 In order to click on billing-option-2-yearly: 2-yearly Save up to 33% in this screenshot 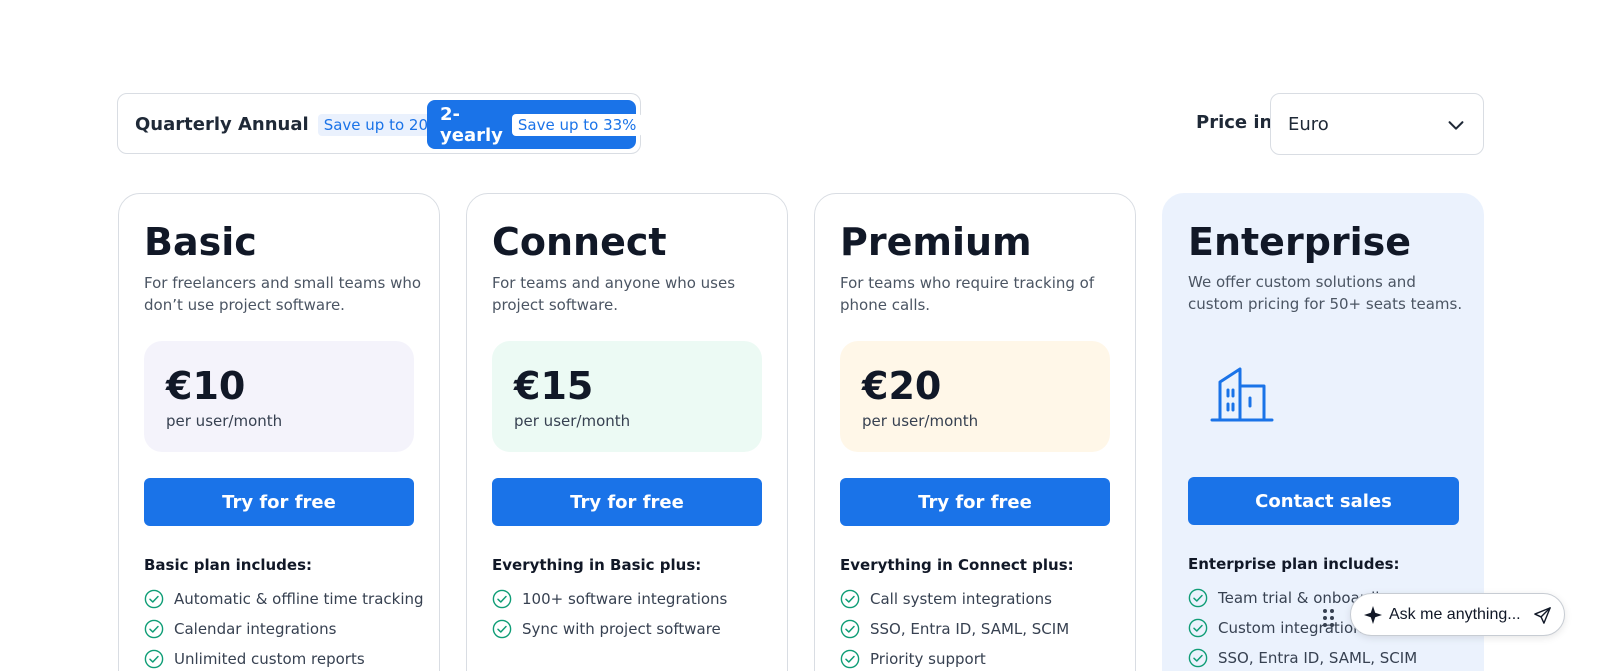, I will do `click(535, 124)`.